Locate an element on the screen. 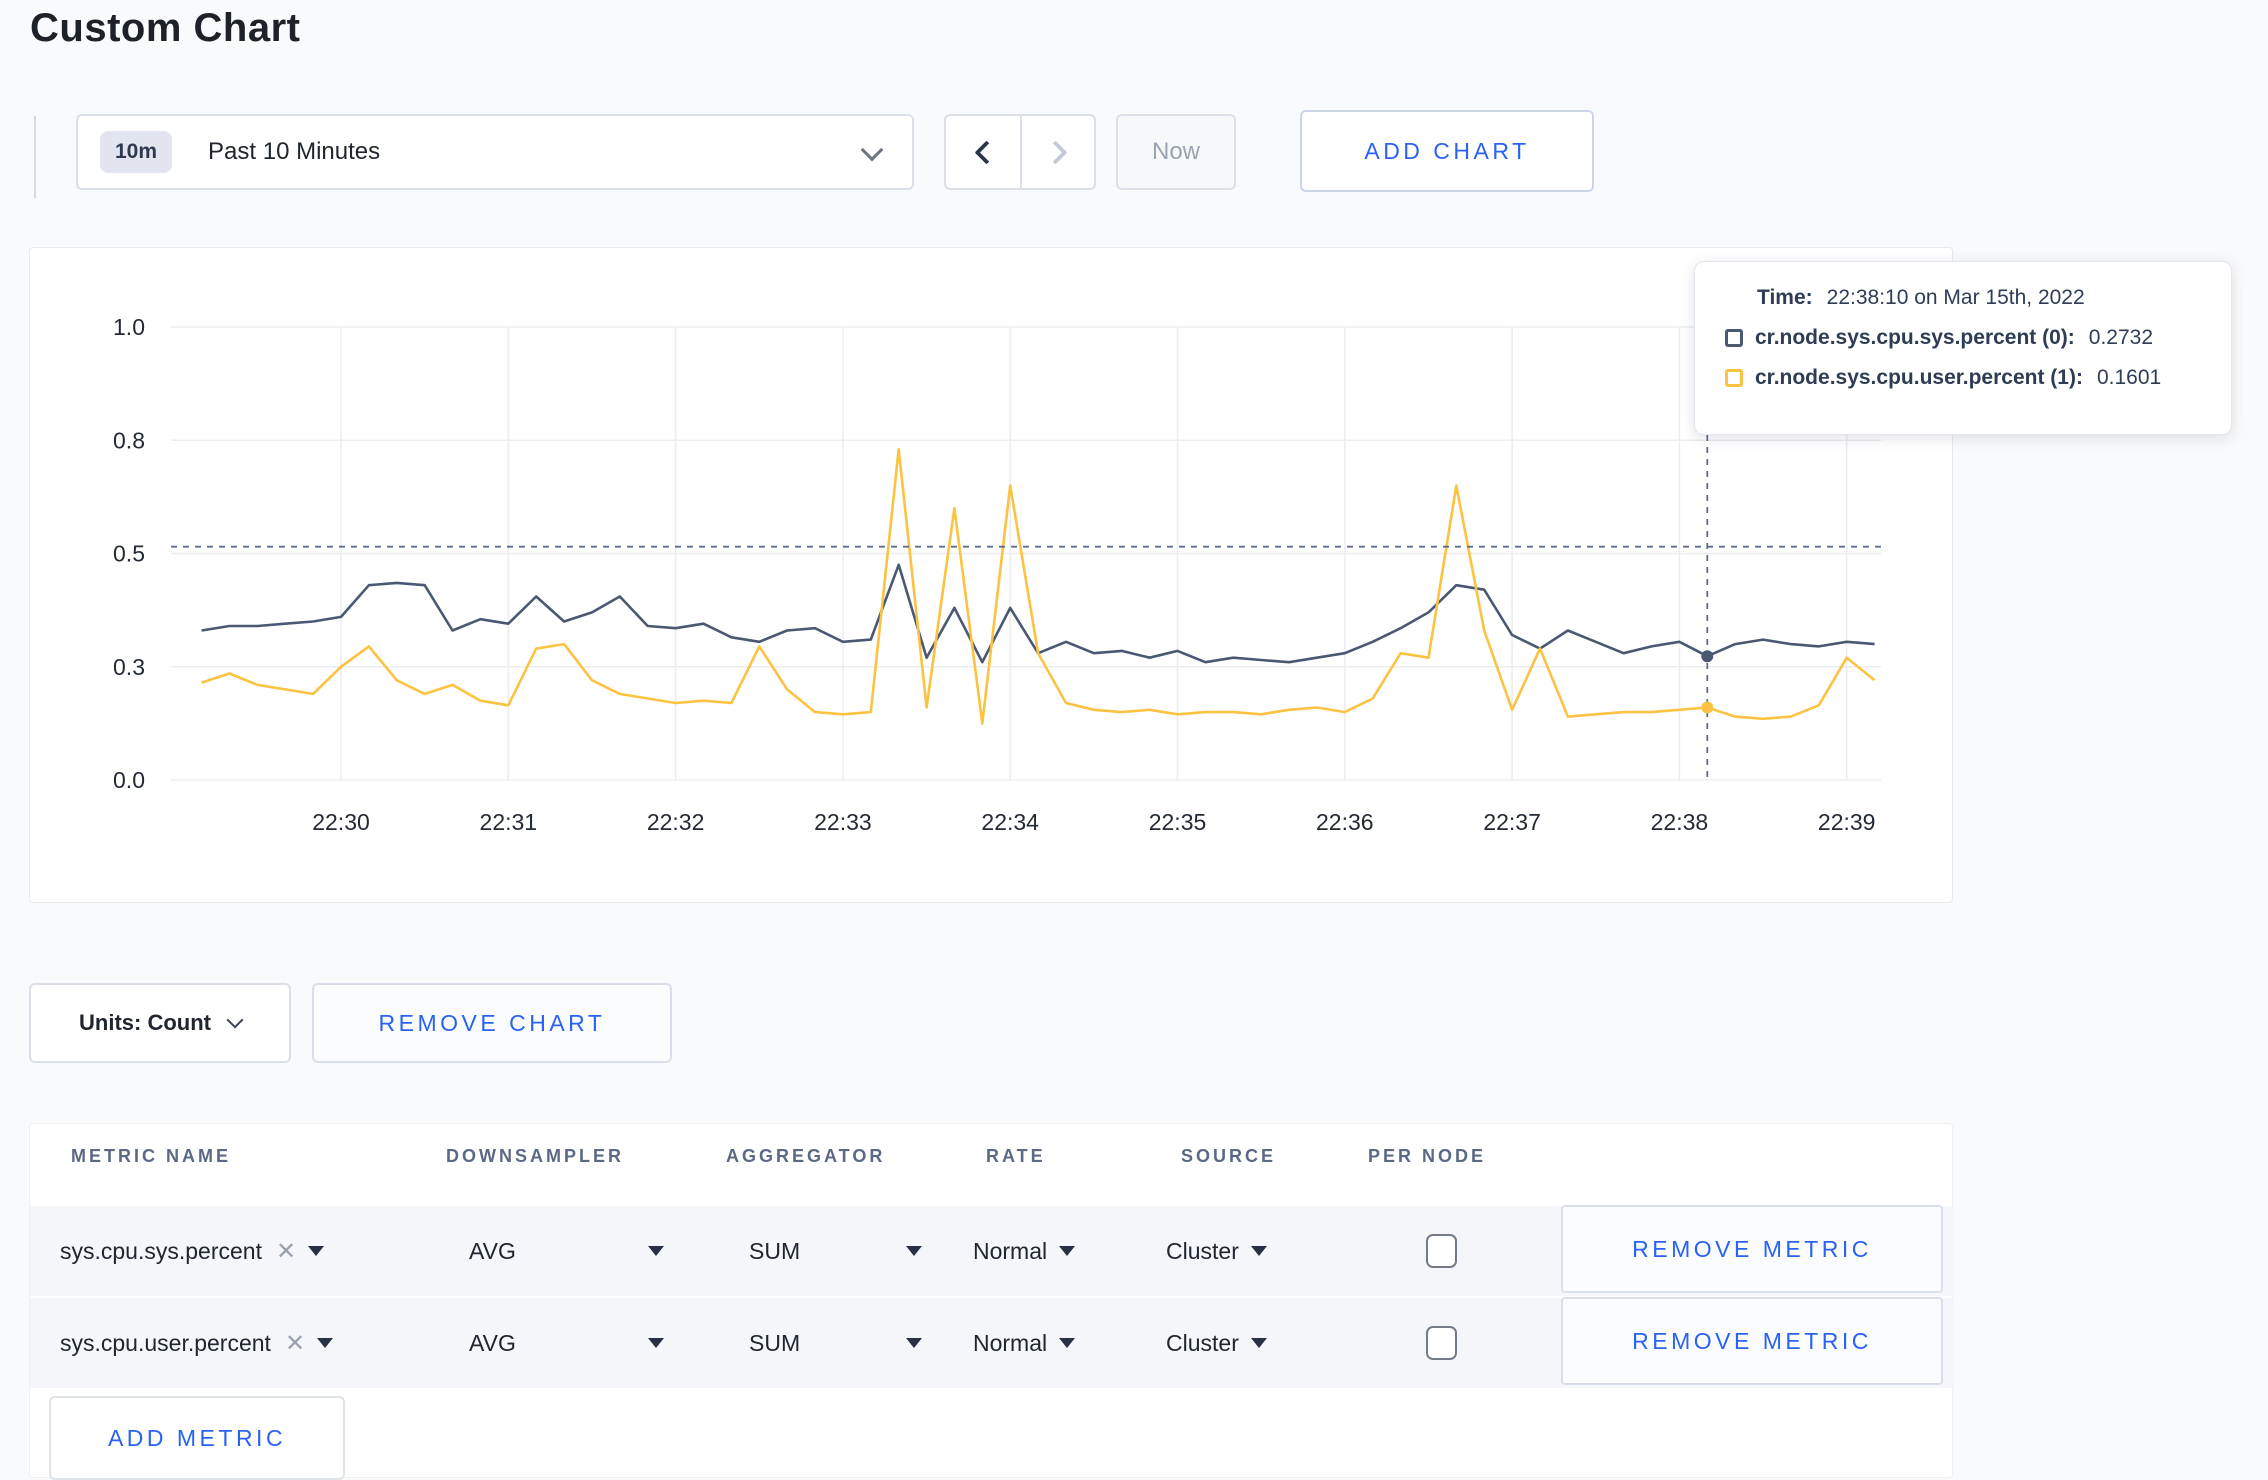  tooltip-series-row: cr.node.sys.cpu.user.percent (1): 0.1601 is located at coordinates (1964, 378).